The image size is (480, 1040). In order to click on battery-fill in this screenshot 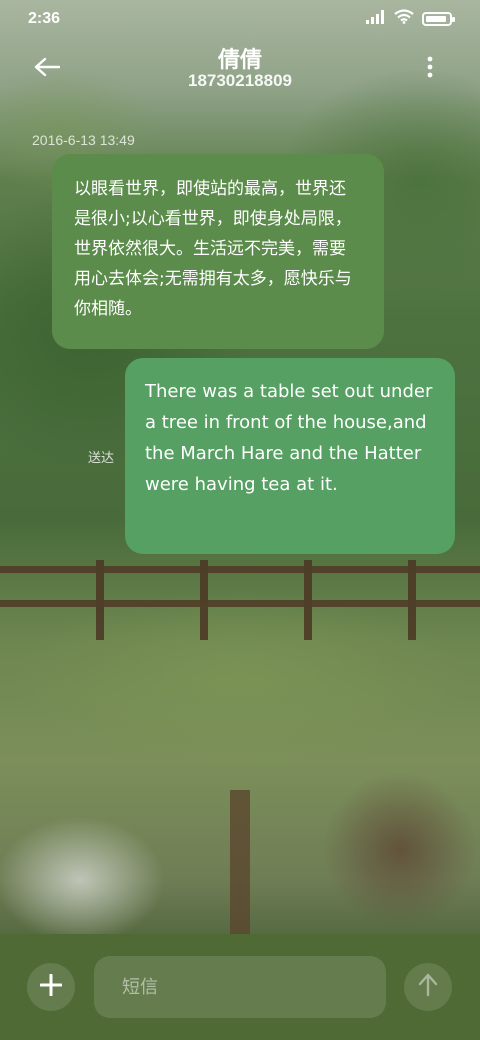, I will do `click(436, 19)`.